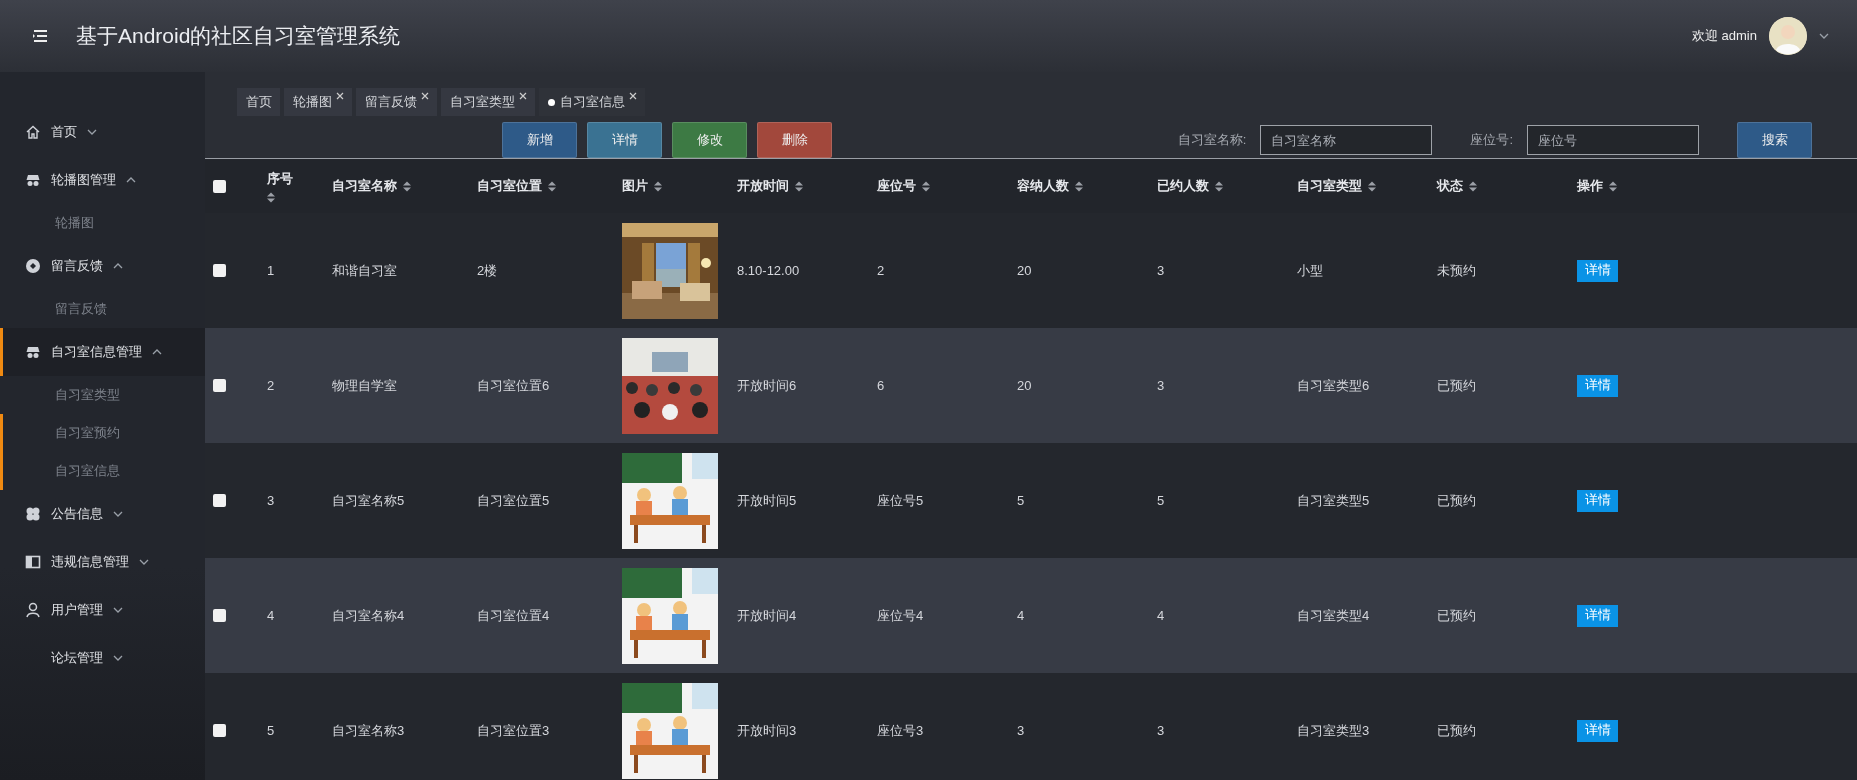 This screenshot has width=1857, height=780. I want to click on table-cell: 自习室位置5, so click(513, 500).